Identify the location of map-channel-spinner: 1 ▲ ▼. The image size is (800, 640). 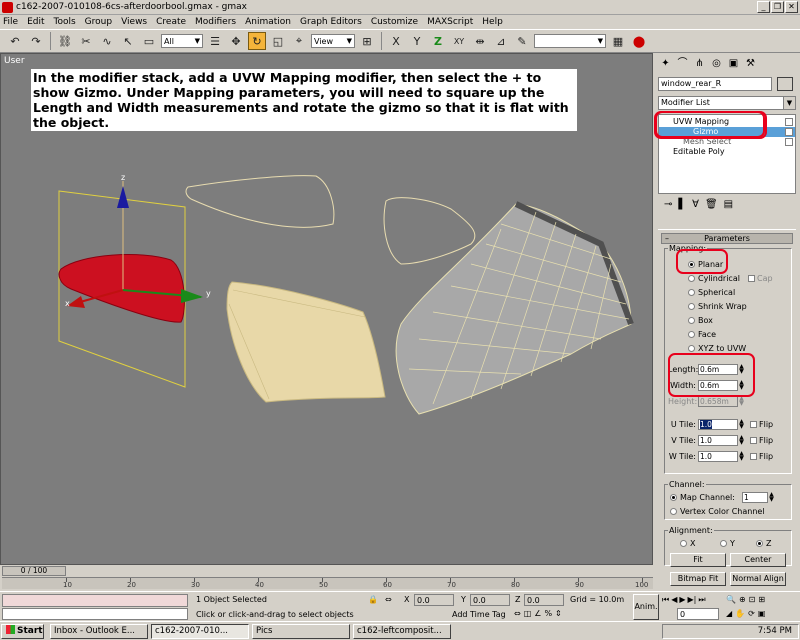
(758, 497).